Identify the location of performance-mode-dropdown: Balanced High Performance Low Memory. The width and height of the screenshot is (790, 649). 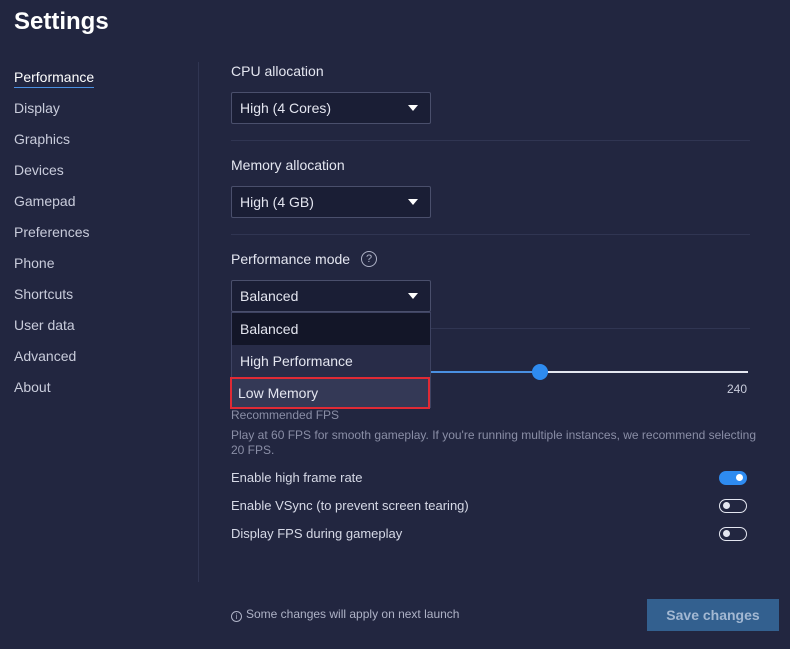
(330, 360).